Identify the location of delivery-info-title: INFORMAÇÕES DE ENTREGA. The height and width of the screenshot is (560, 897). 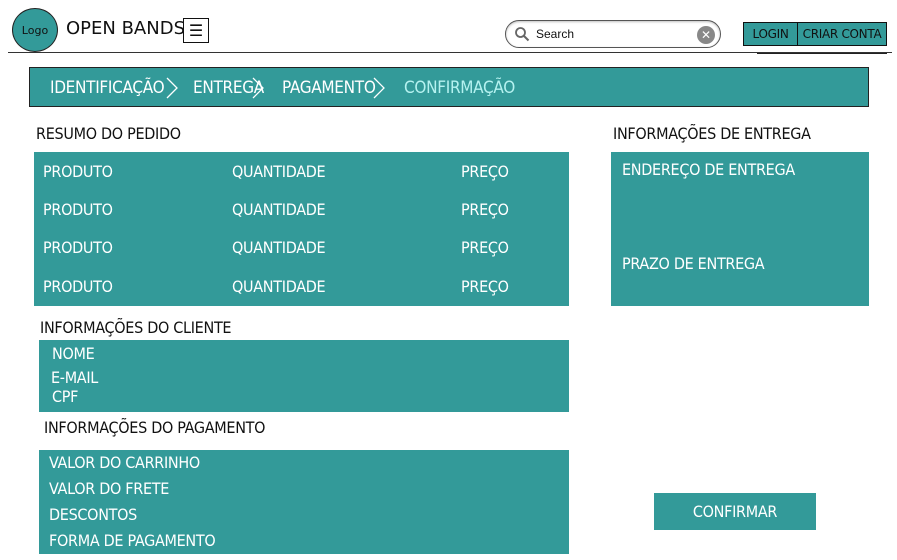
(712, 133).